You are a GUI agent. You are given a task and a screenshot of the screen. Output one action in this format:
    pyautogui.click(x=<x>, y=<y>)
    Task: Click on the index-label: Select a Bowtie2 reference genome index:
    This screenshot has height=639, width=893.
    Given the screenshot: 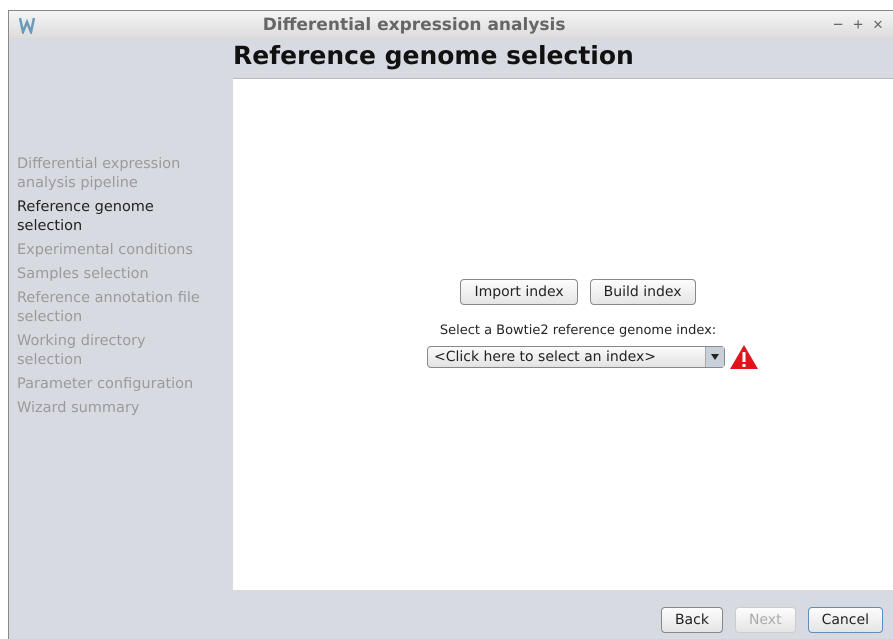 What is the action you would take?
    pyautogui.click(x=578, y=330)
    